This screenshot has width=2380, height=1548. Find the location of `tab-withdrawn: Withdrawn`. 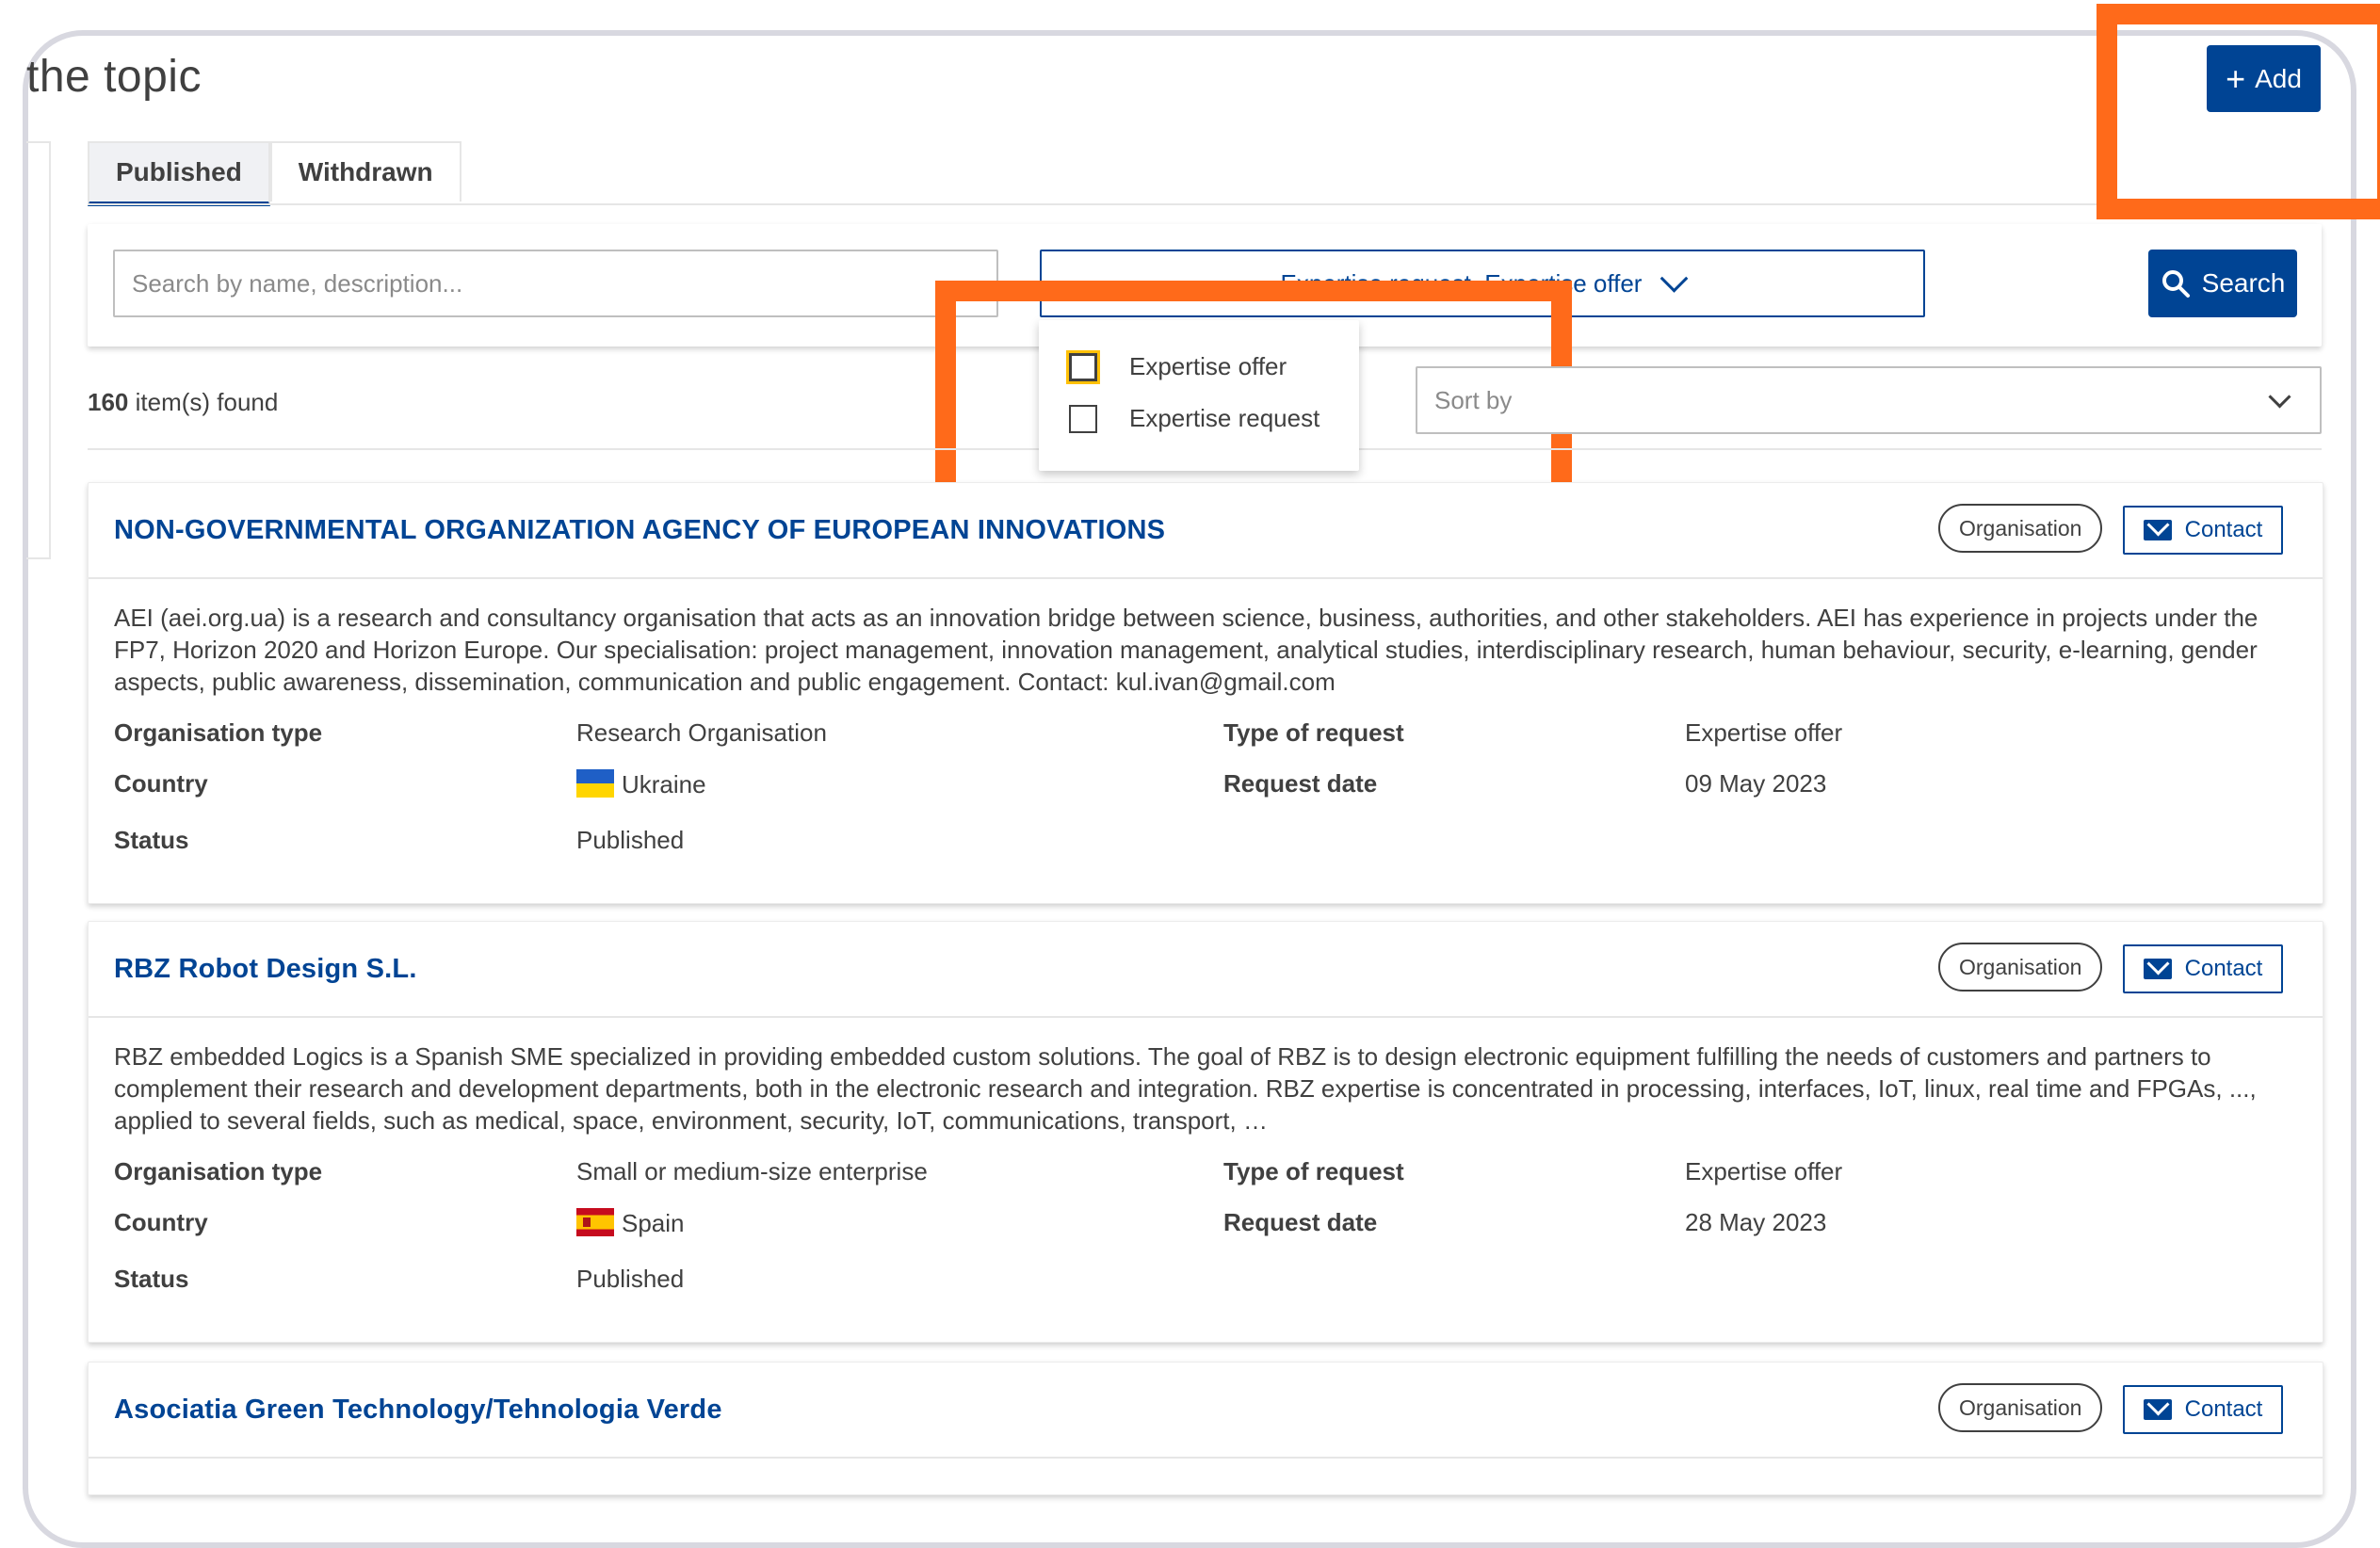

tab-withdrawn: Withdrawn is located at coordinates (365, 172).